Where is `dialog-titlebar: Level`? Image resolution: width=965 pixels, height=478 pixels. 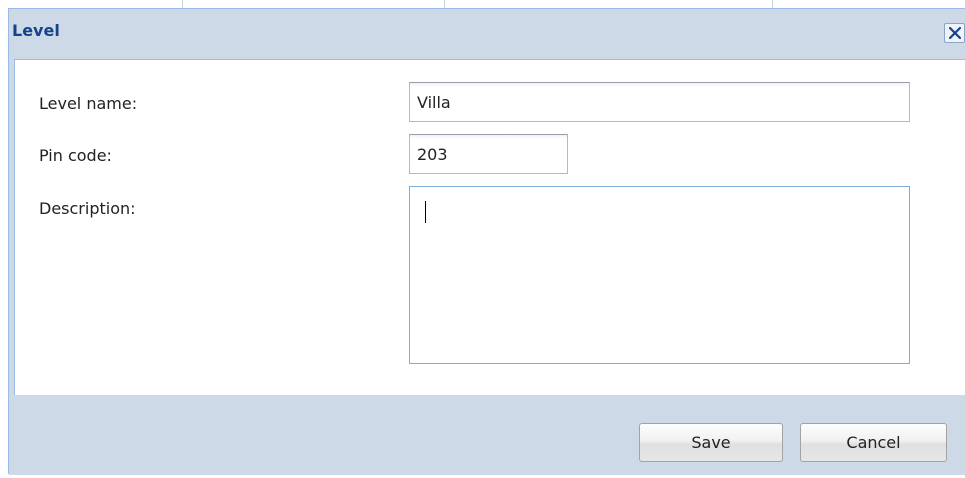
dialog-titlebar: Level is located at coordinates (487, 34).